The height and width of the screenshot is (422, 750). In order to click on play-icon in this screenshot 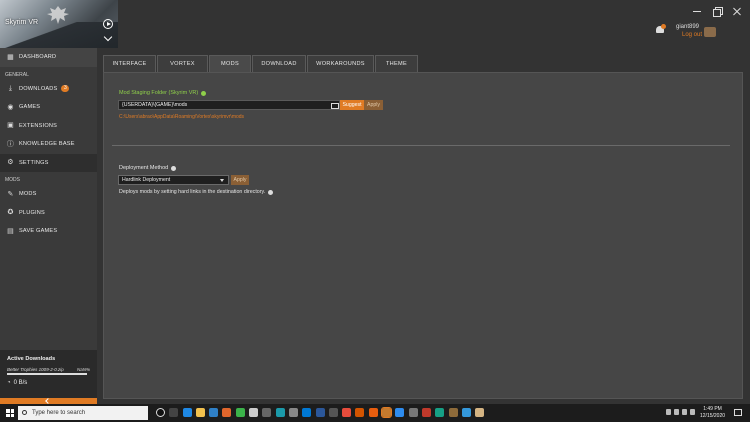, I will do `click(108, 24)`.